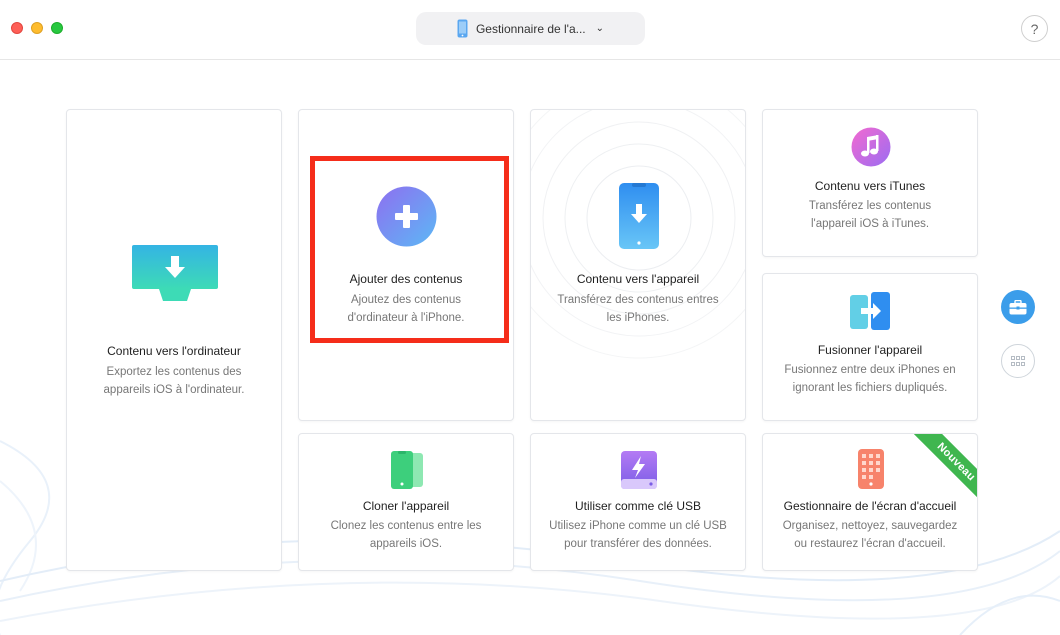 Image resolution: width=1060 pixels, height=635 pixels. I want to click on card-description-line1: Transférez les contenus, so click(870, 206).